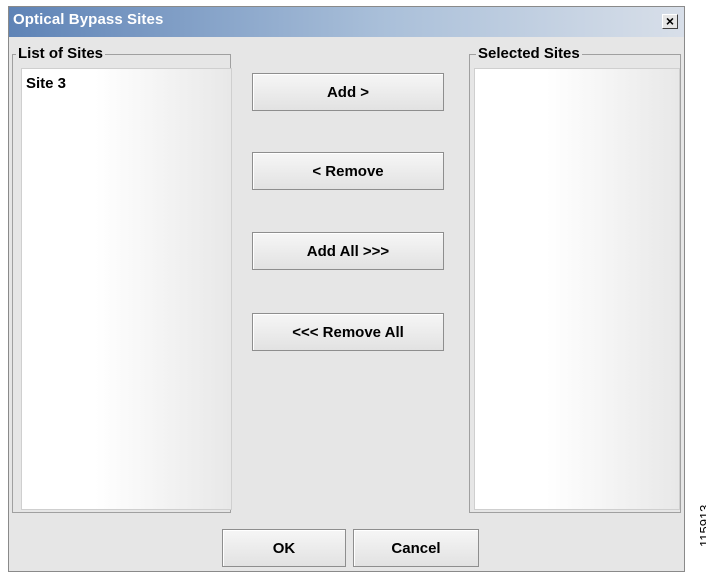 The height and width of the screenshot is (577, 706). I want to click on window-title: Optical Bypass Sites, so click(88, 19).